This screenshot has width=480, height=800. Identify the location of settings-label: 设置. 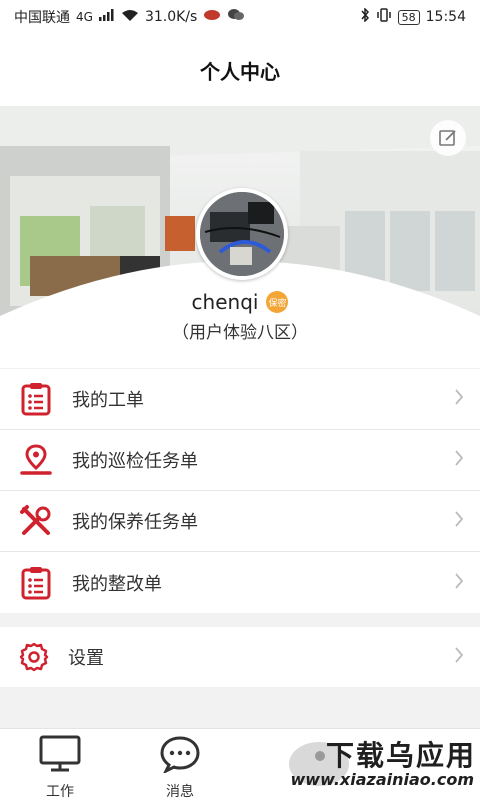
(86, 658).